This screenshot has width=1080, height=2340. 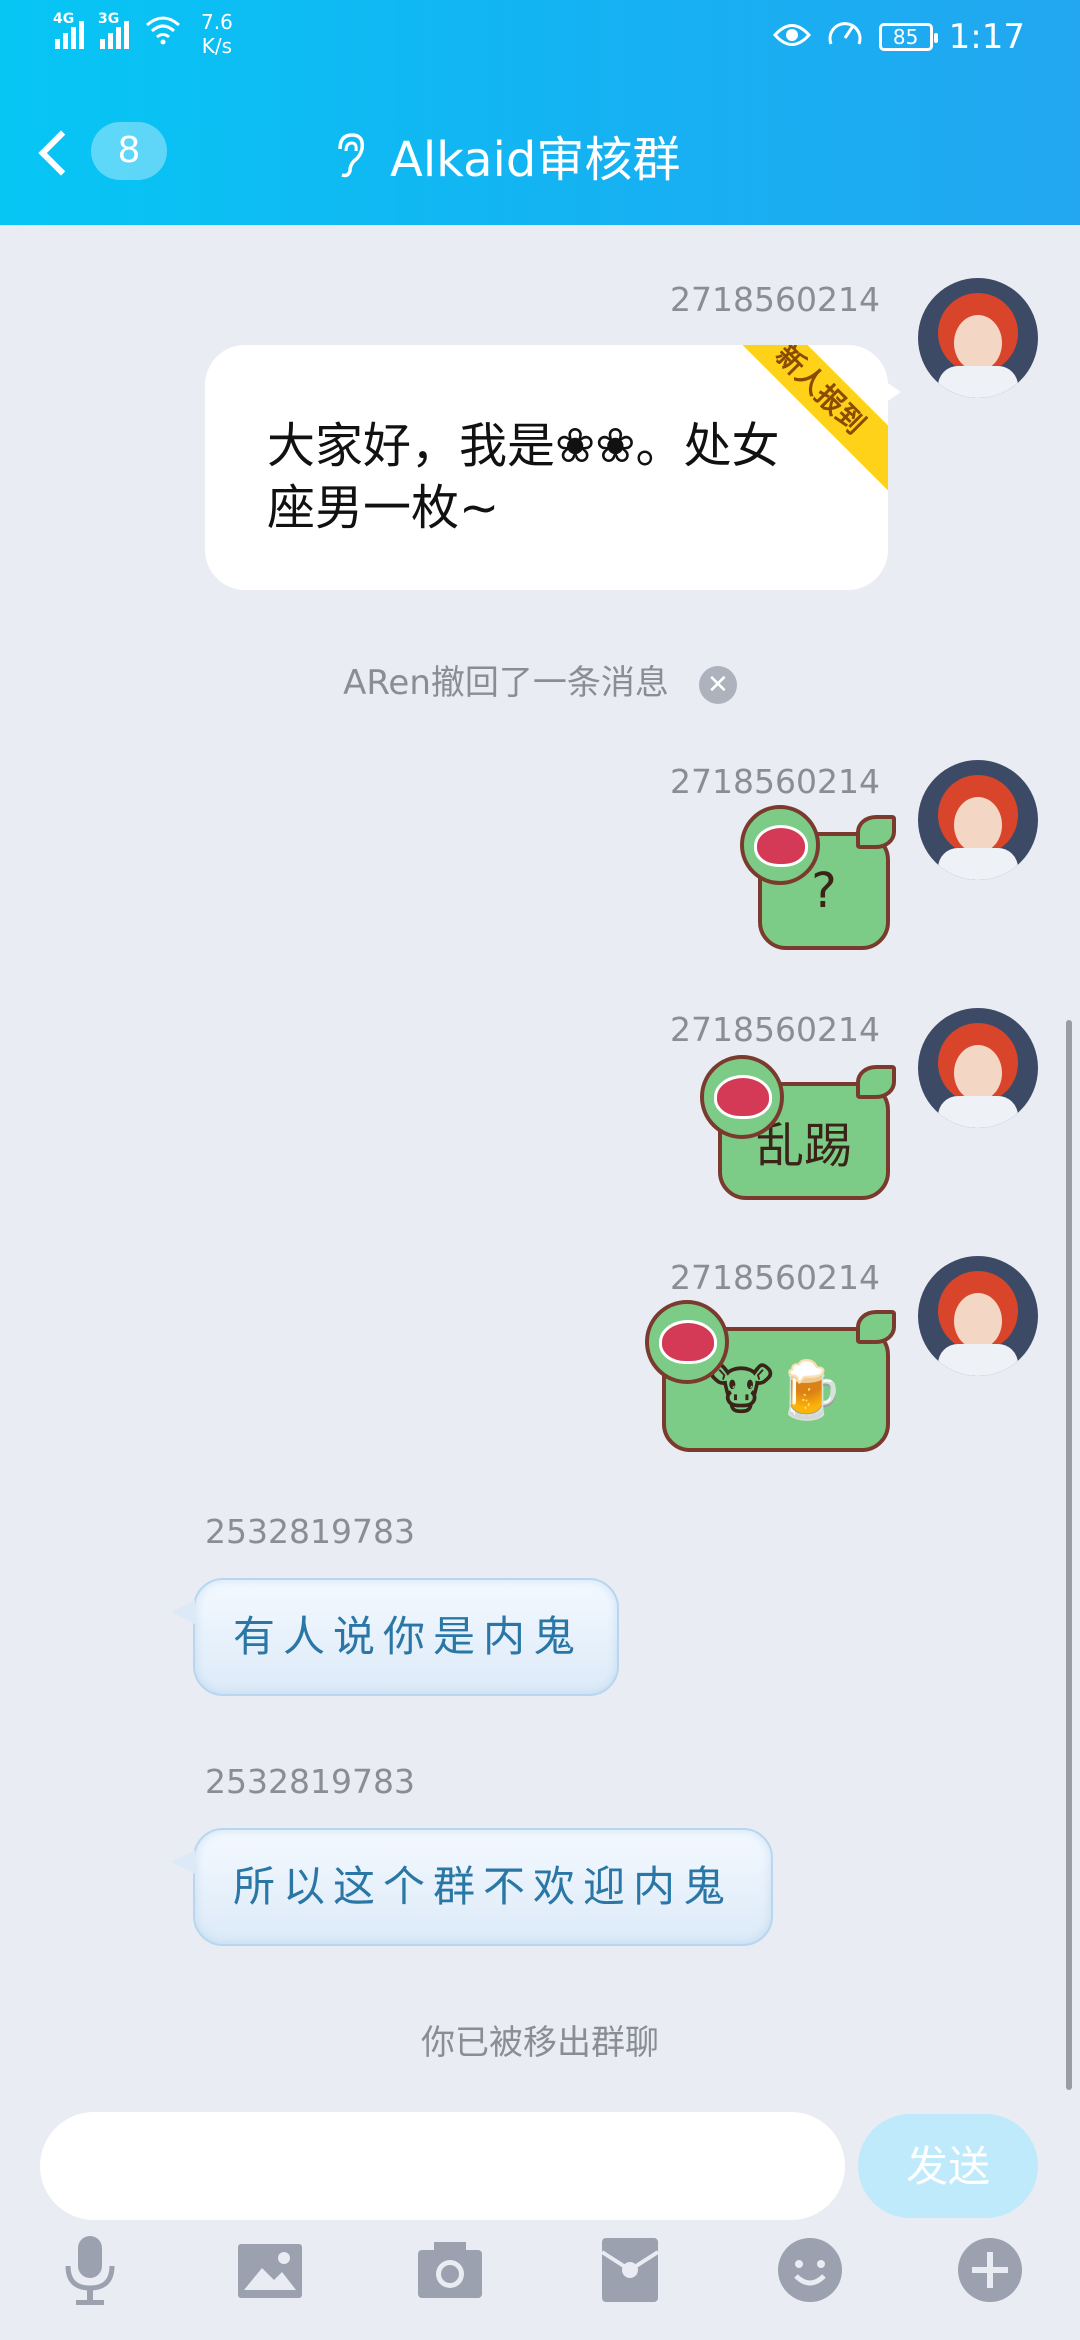 I want to click on message-text: 所以这个群不欢迎内鬼, so click(x=483, y=1886).